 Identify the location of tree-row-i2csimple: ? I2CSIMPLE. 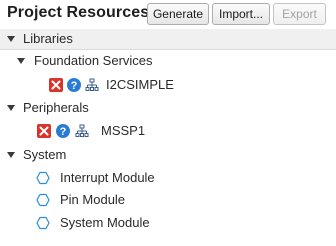
(168, 85).